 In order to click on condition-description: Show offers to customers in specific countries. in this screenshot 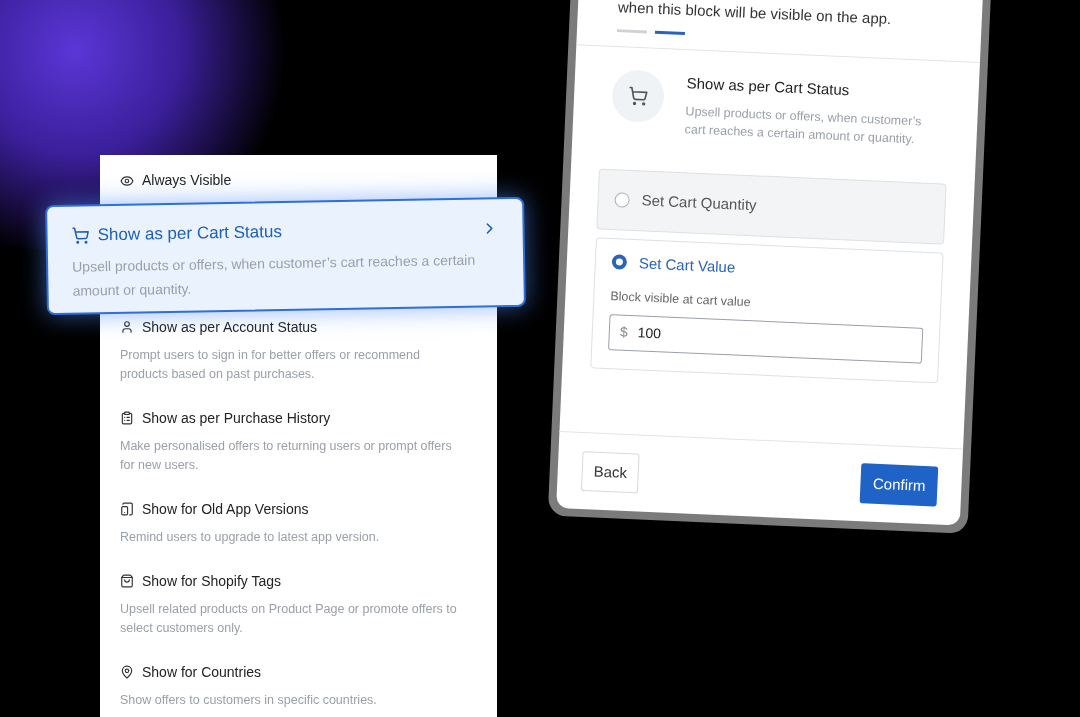, I will do `click(249, 700)`.